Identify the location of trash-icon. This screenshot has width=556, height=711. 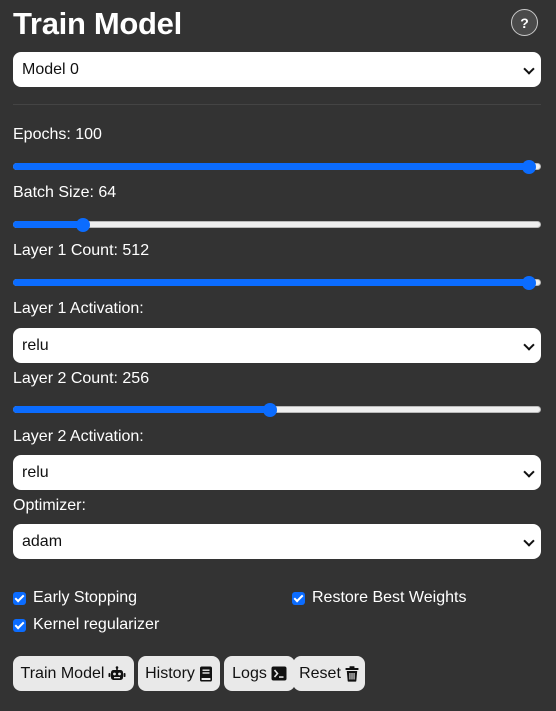
(352, 673).